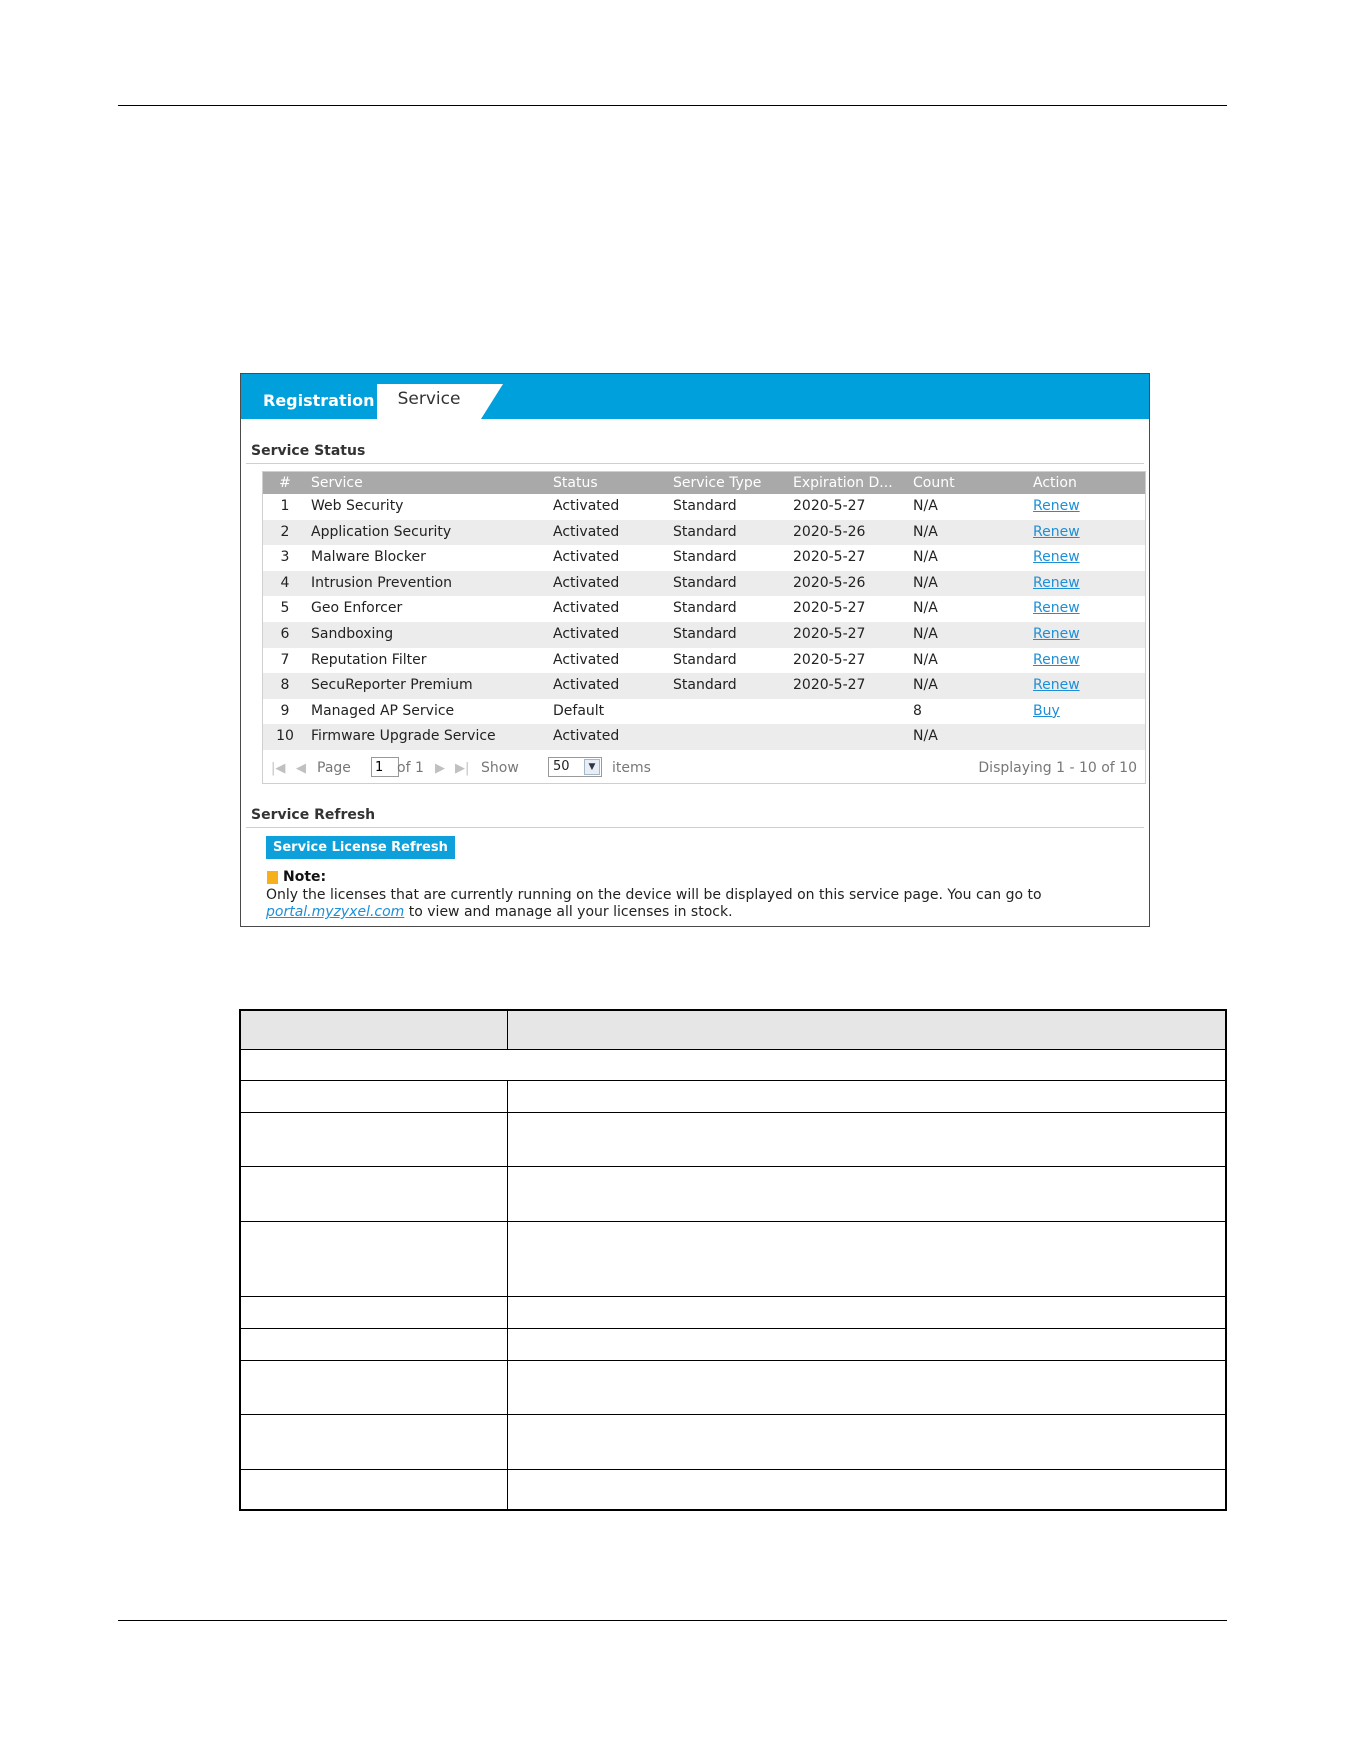  What do you see at coordinates (429, 401) in the screenshot?
I see `tab-service: Service` at bounding box center [429, 401].